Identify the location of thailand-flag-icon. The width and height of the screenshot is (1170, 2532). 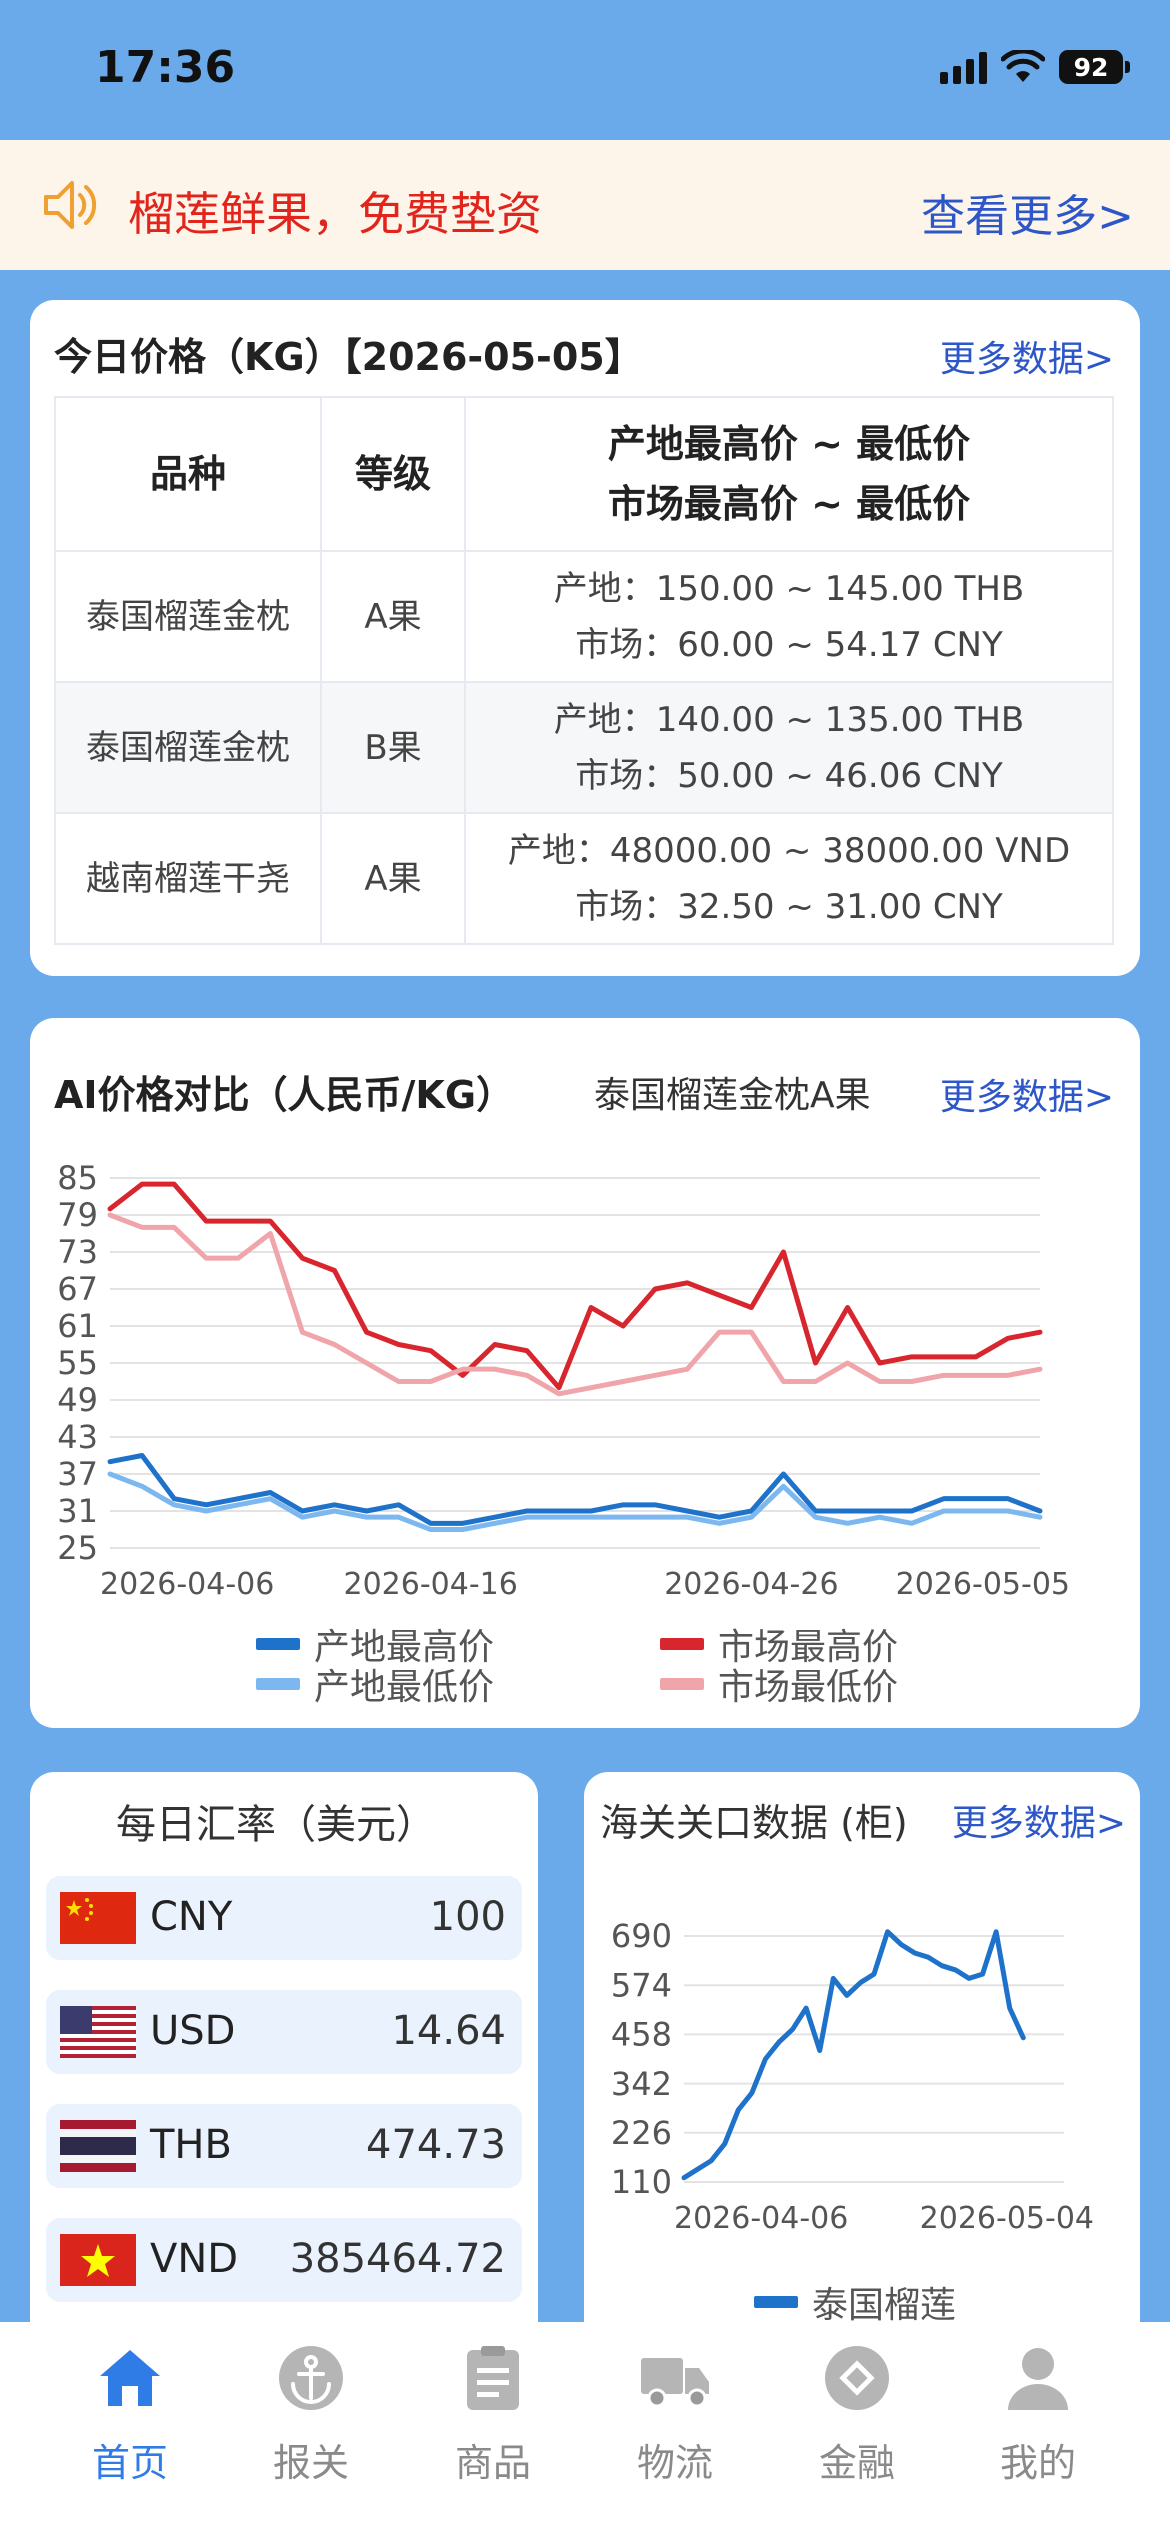
(98, 2146).